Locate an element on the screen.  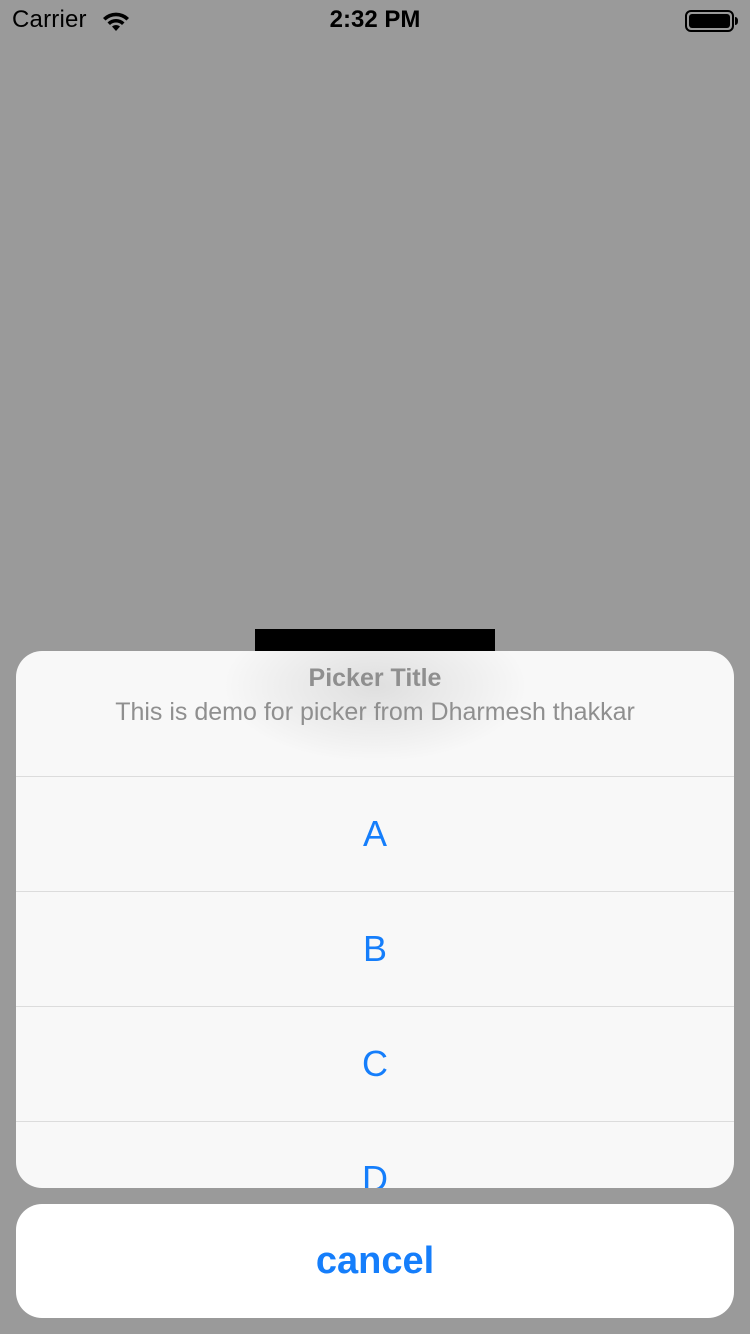
picker-option-c: C is located at coordinates (375, 1064).